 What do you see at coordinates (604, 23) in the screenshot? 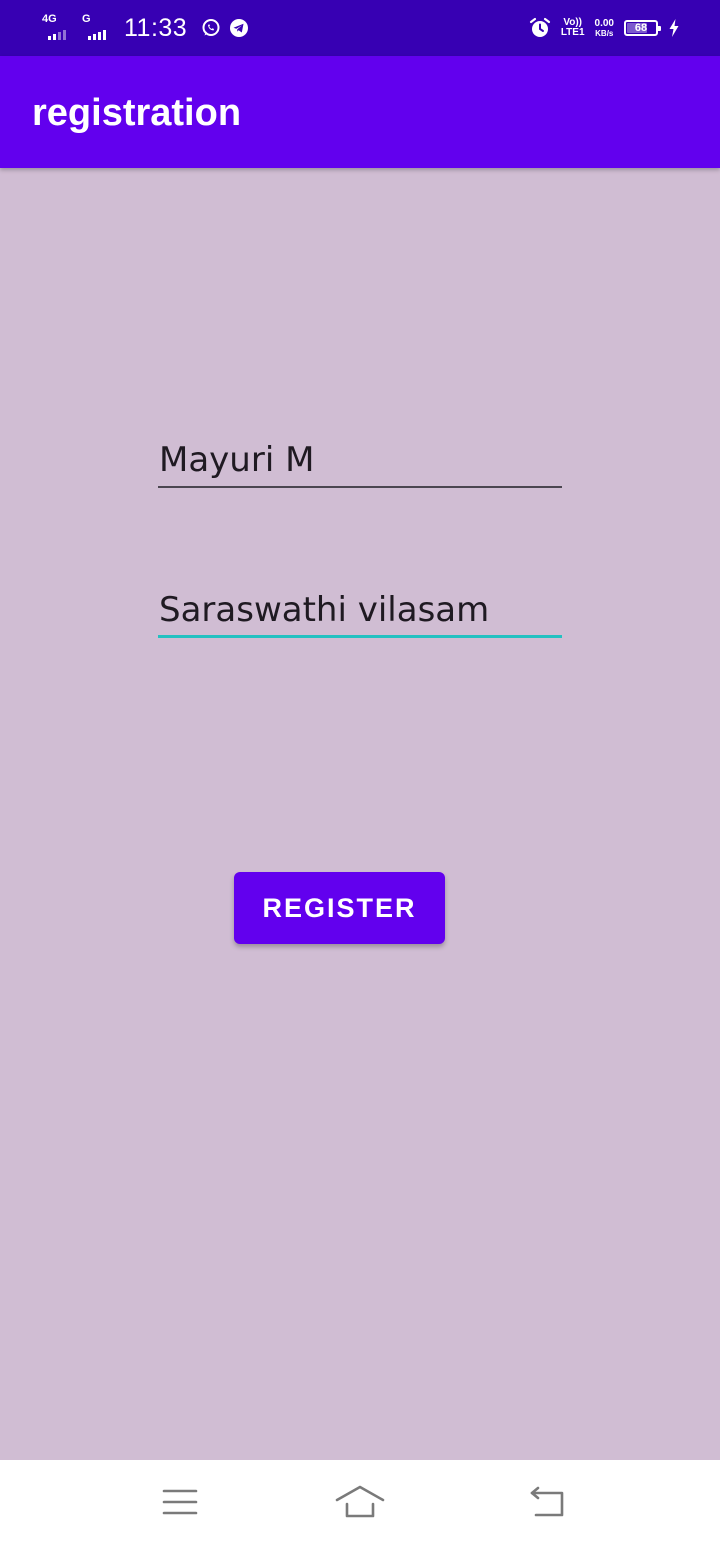
I see `network-speed-value: 0.00` at bounding box center [604, 23].